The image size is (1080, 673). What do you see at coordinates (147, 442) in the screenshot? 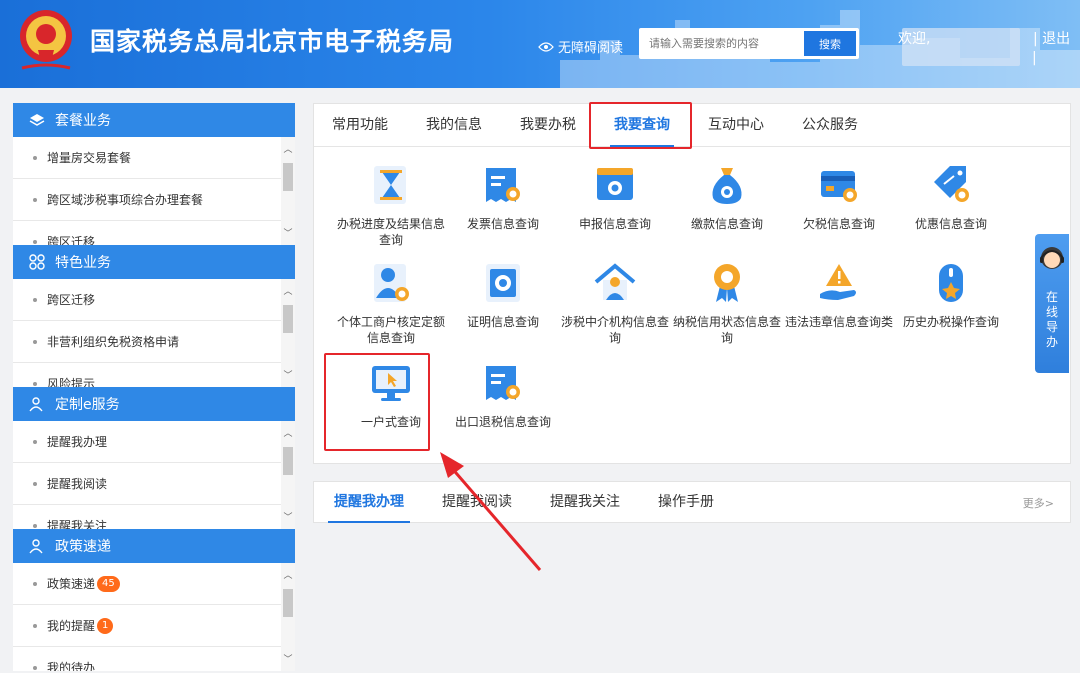
I see `sidebar-item: 提醒我办理` at bounding box center [147, 442].